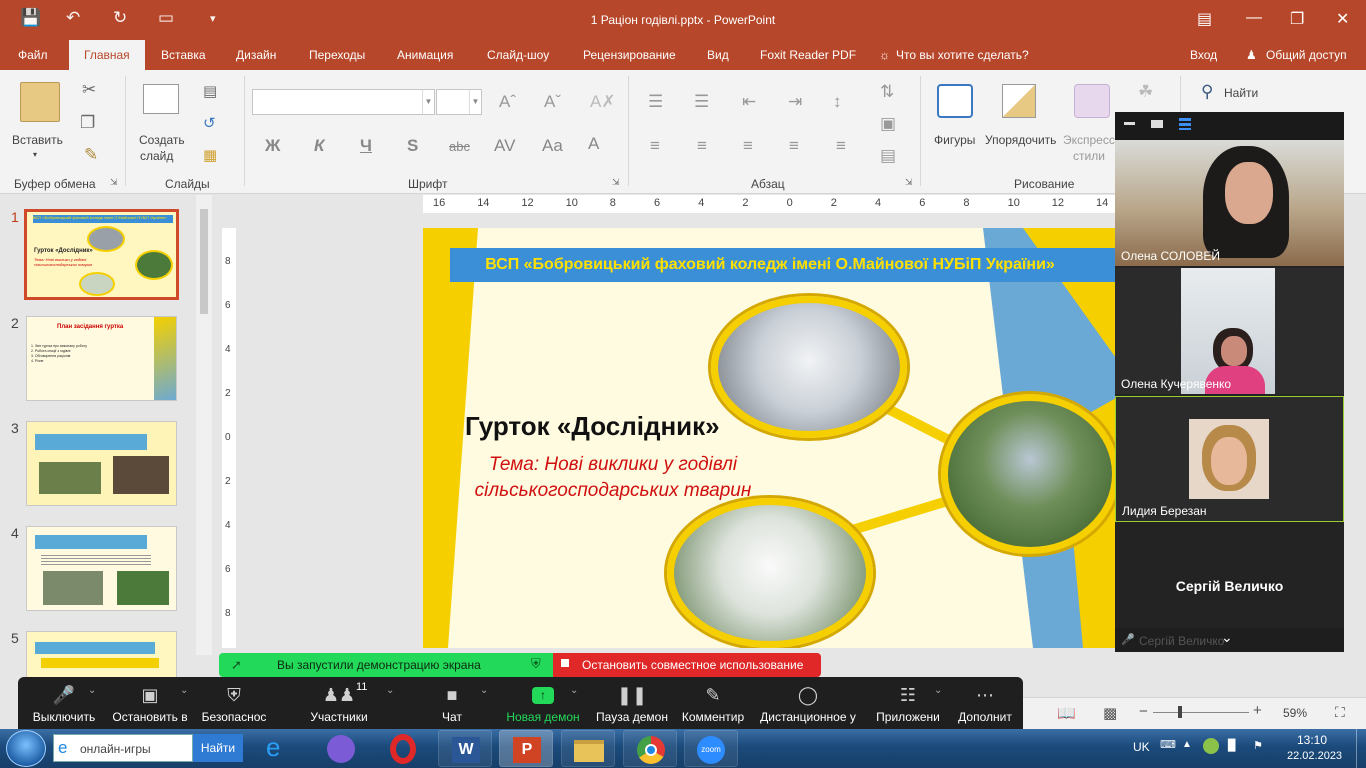 The width and height of the screenshot is (1366, 768). I want to click on new-slide-icon, so click(161, 99).